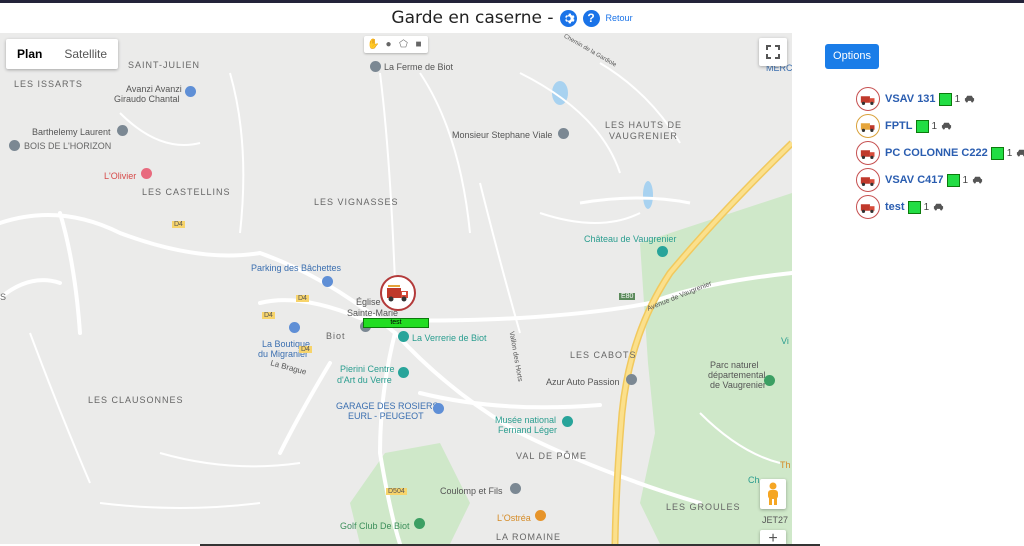  I want to click on fullscreen-button, so click(773, 52).